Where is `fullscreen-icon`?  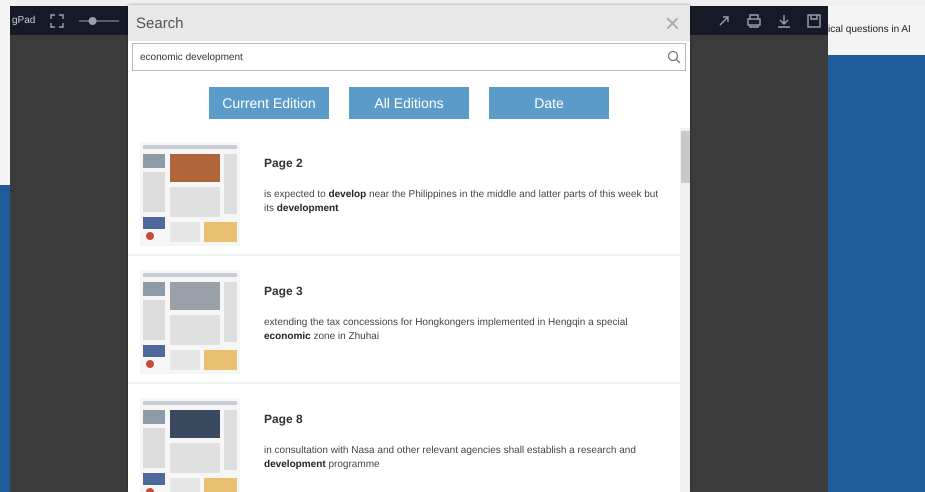
fullscreen-icon is located at coordinates (57, 20).